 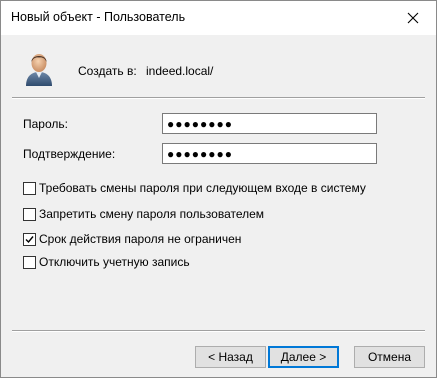 I want to click on title-bar: Новый объект - Пользователь, so click(x=218, y=18).